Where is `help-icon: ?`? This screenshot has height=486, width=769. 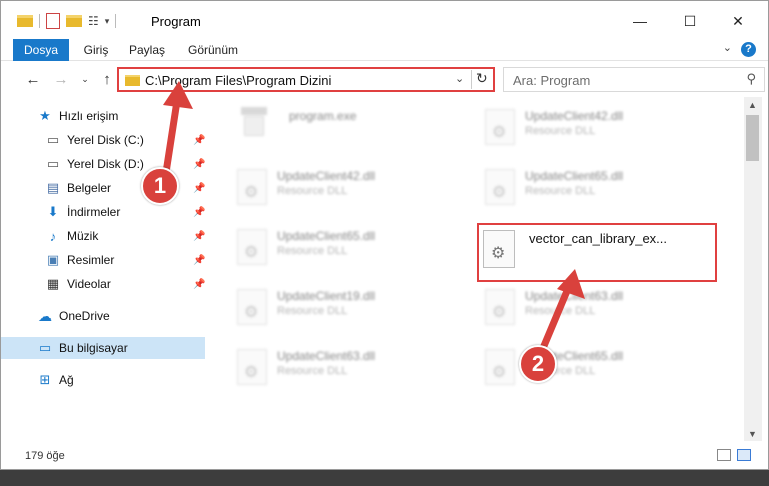 help-icon: ? is located at coordinates (748, 49).